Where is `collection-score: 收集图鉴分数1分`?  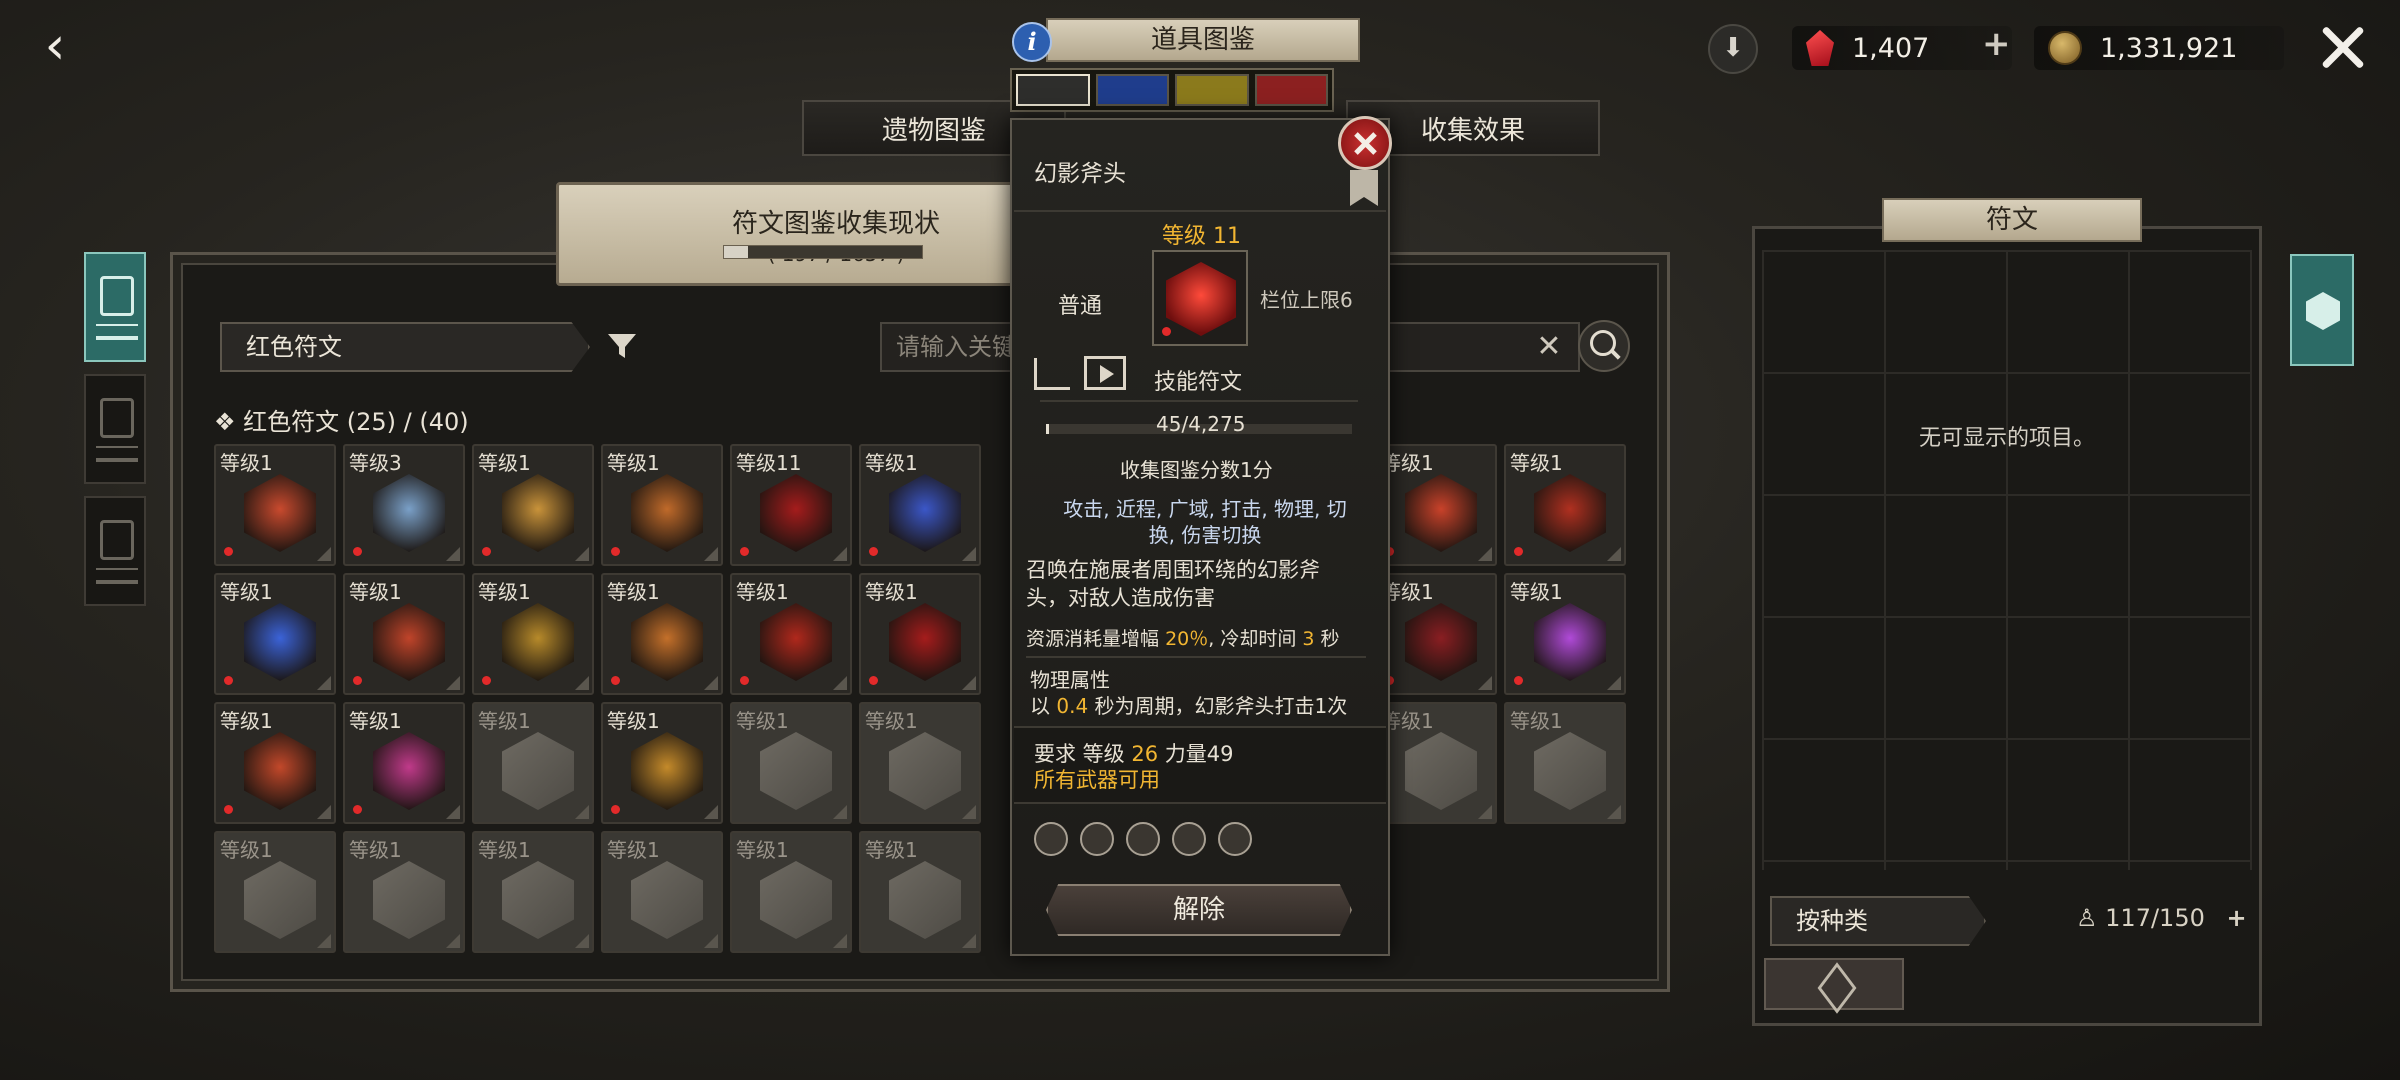 collection-score: 收集图鉴分数1分 is located at coordinates (1196, 470).